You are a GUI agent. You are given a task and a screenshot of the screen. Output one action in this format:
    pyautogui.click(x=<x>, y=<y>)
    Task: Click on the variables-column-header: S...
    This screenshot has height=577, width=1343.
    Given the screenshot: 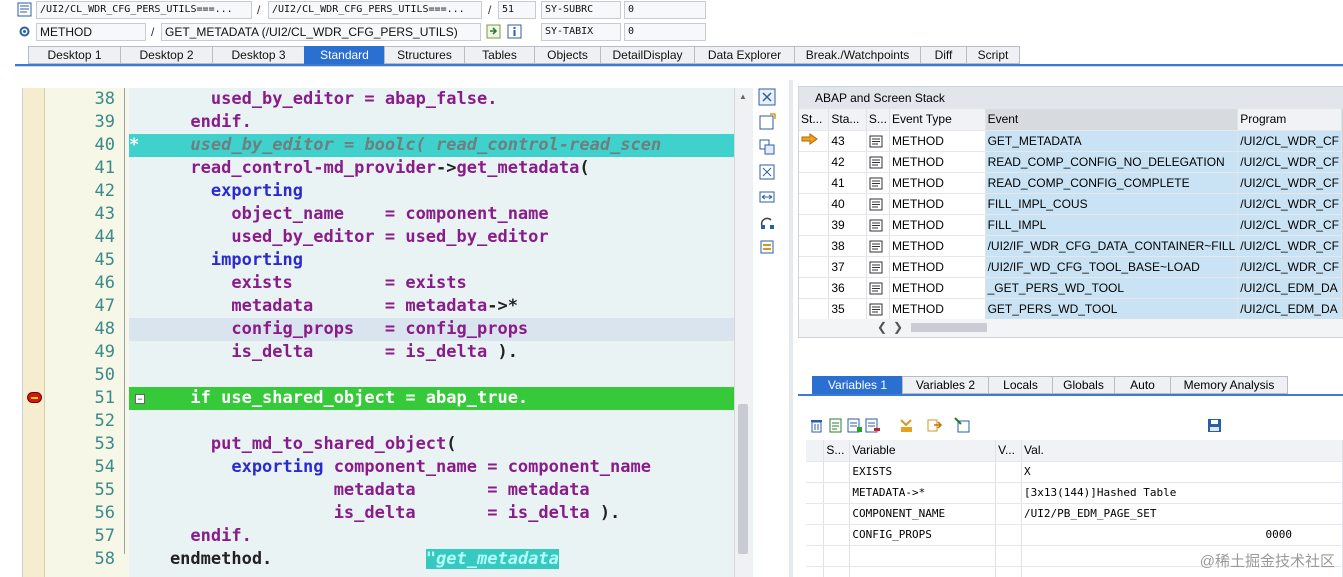 What is the action you would take?
    pyautogui.click(x=837, y=451)
    